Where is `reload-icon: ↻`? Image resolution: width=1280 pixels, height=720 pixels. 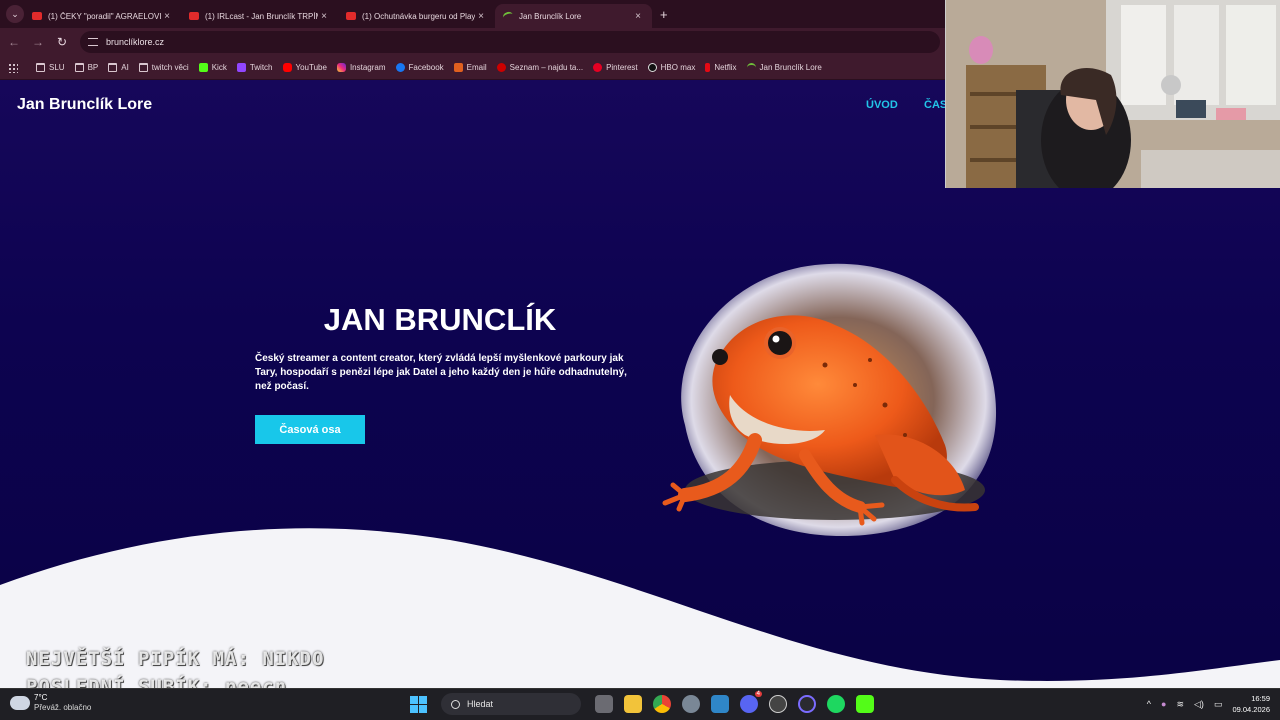
reload-icon: ↻ is located at coordinates (62, 42).